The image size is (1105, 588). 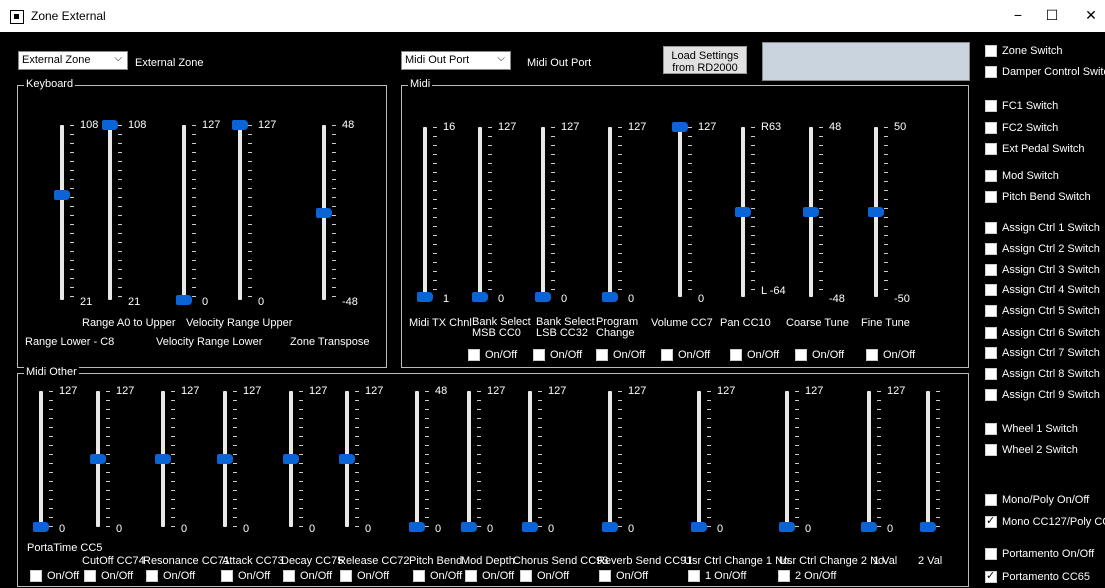 What do you see at coordinates (1037, 500) in the screenshot?
I see `switch-checkbox: Mono/Poly On/Off` at bounding box center [1037, 500].